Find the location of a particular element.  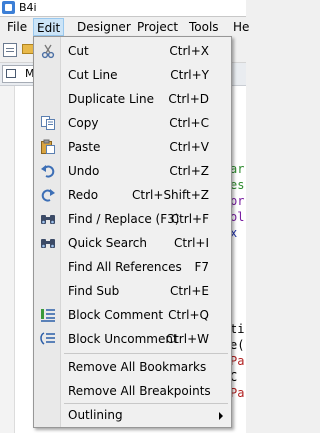

menu-item-label: Cut is located at coordinates (78, 51).